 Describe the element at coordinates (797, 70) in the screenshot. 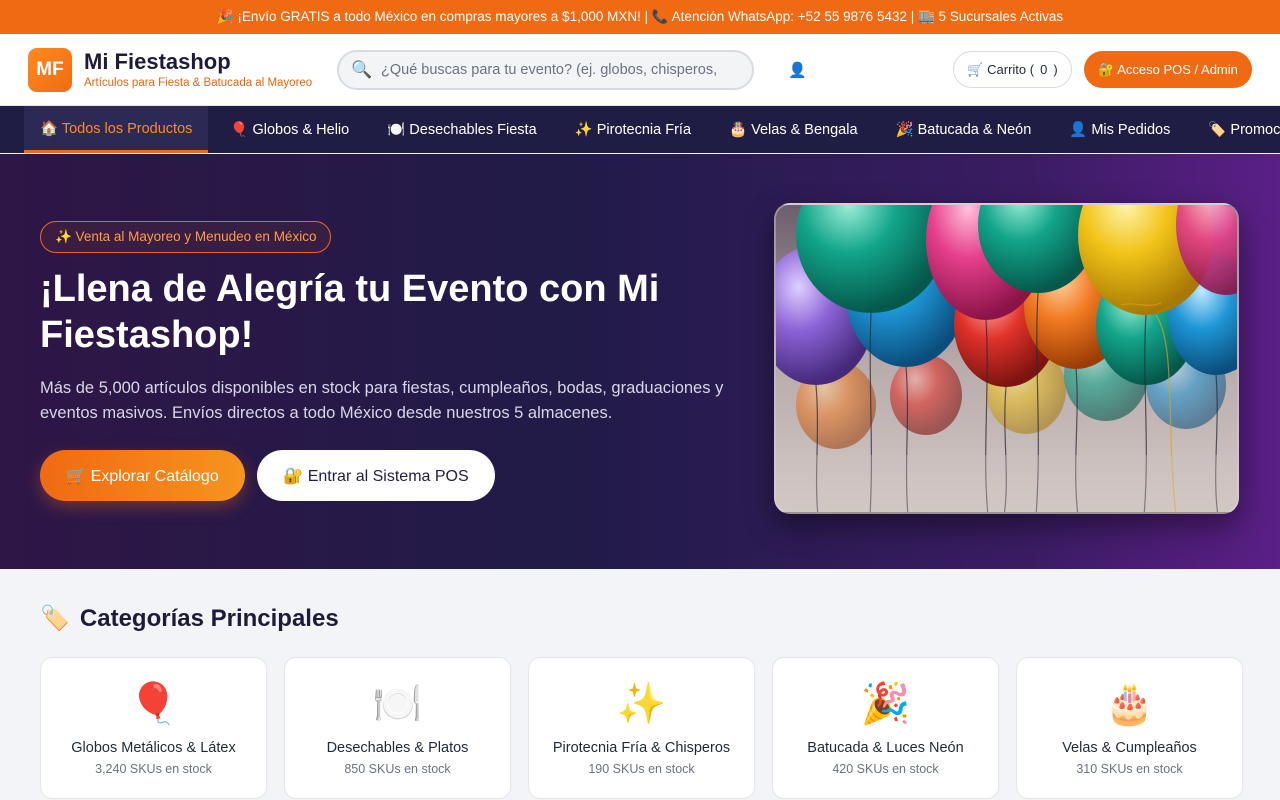

I see `user-icon: 👤` at that location.